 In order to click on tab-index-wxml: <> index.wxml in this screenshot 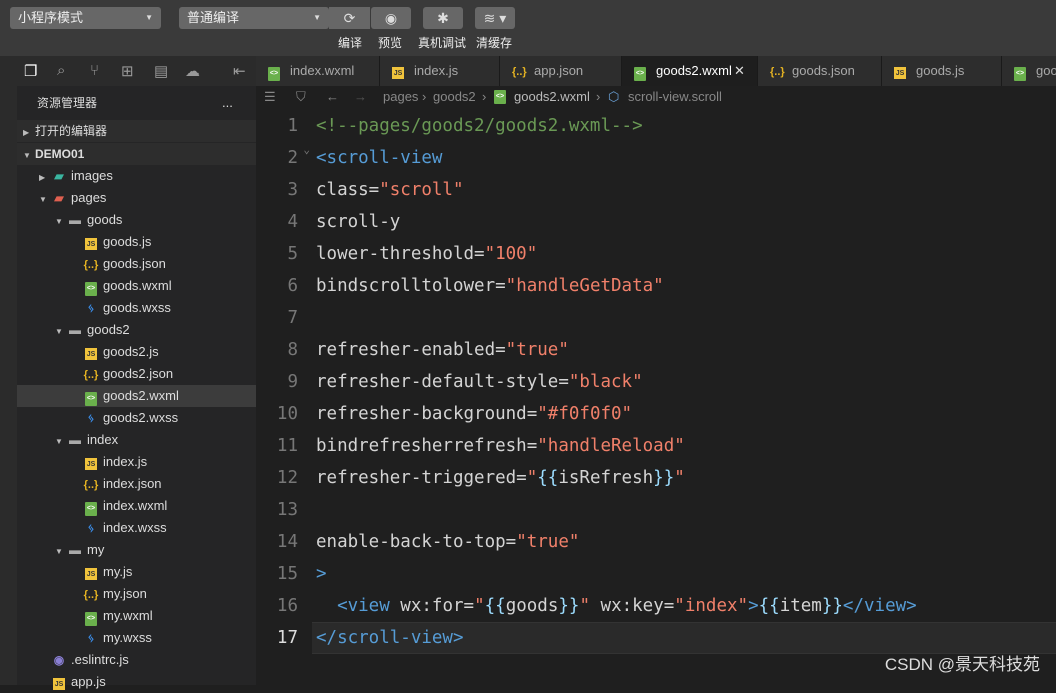, I will do `click(318, 71)`.